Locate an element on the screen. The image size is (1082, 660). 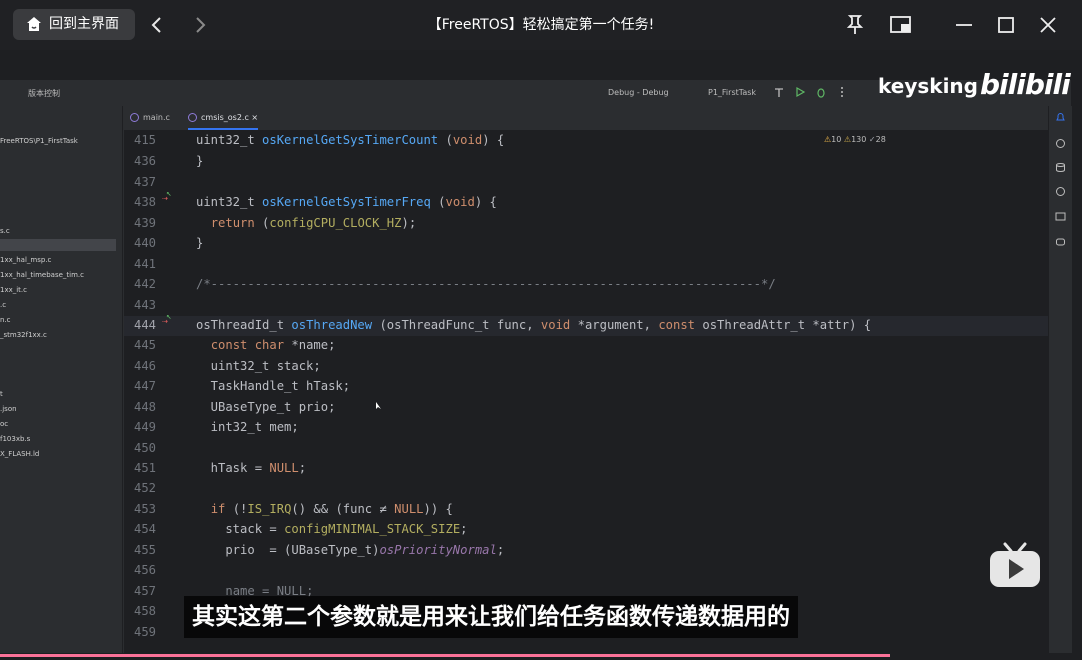
line-number: 442 is located at coordinates (144, 284).